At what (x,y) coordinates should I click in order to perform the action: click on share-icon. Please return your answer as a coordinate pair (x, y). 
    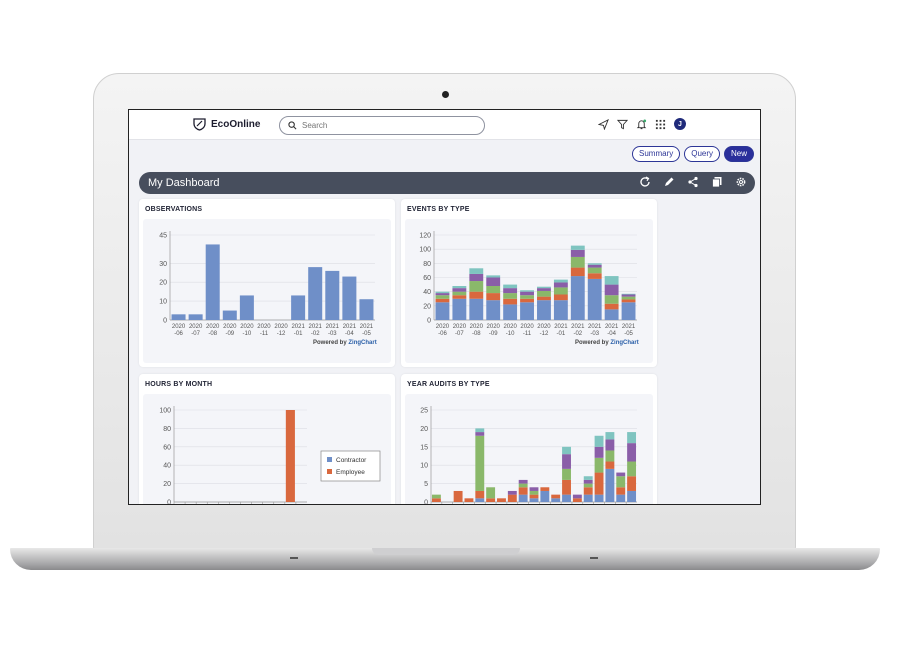
    Looking at the image, I should click on (693, 182).